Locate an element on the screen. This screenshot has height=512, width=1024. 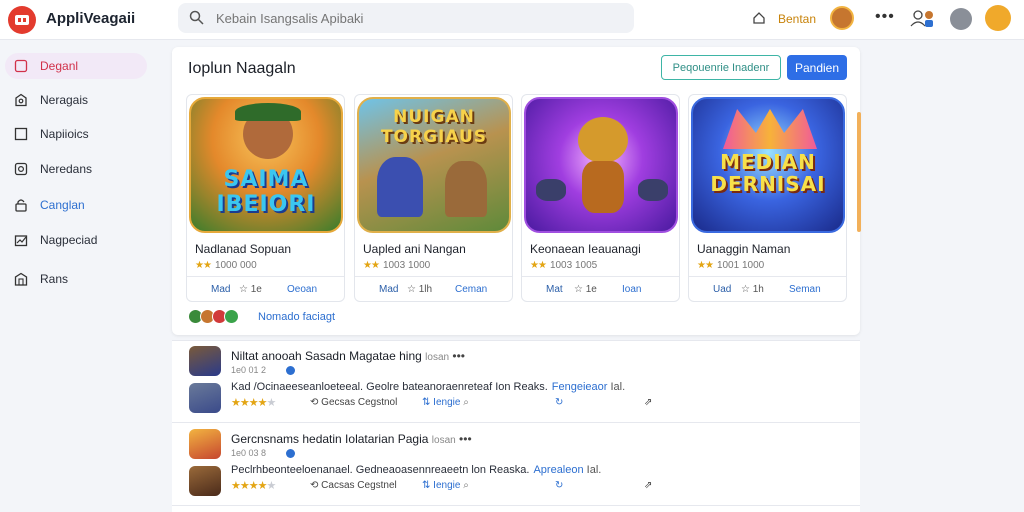
app-name: Uapled ani Nangan is located at coordinates (414, 249).